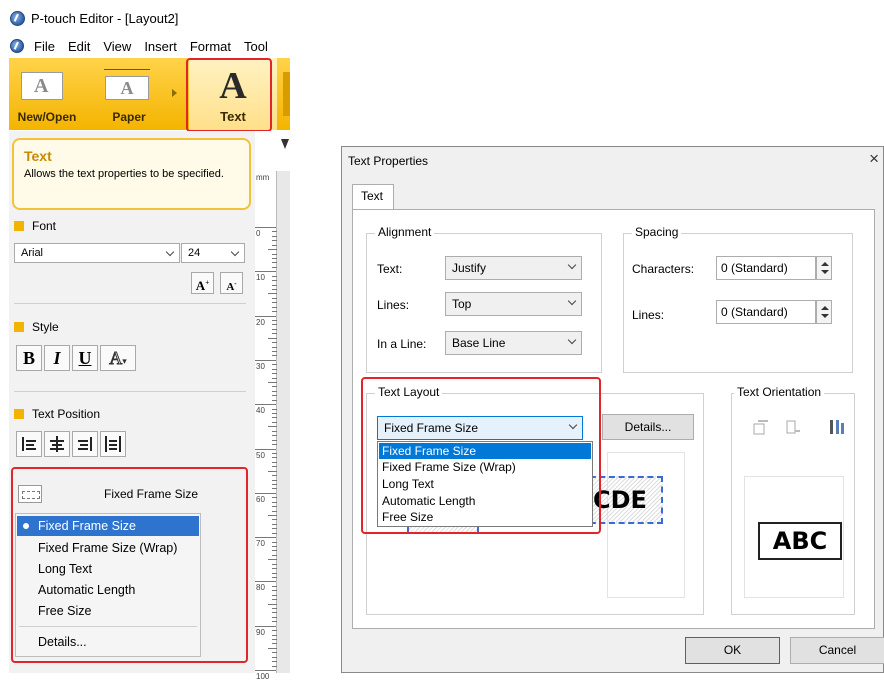  Describe the element at coordinates (258, 233) in the screenshot. I see `ruler-number: 0` at that location.